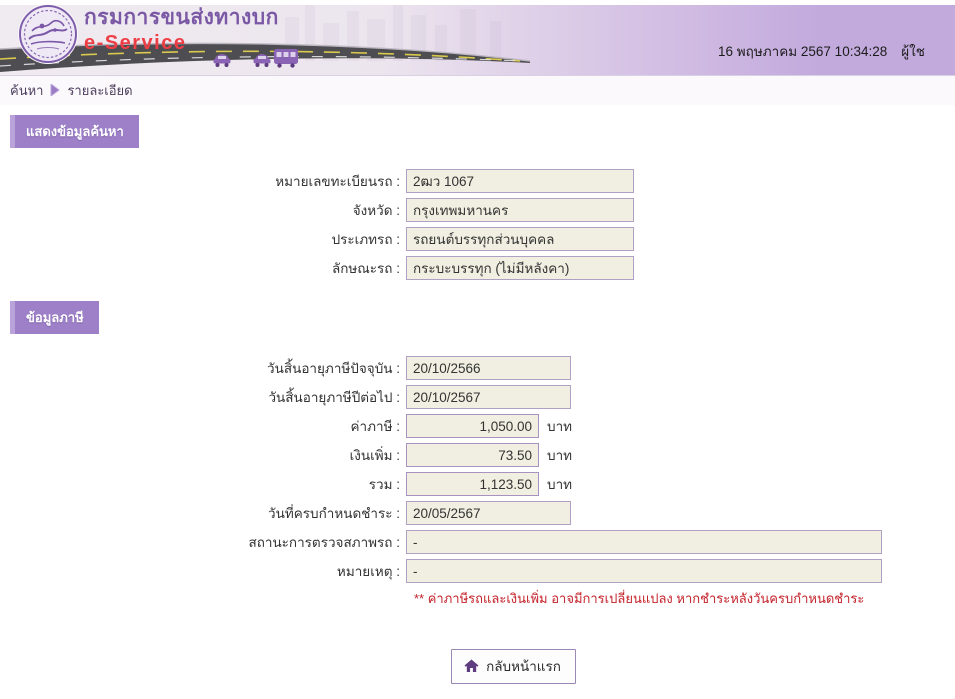  What do you see at coordinates (135, 43) in the screenshot?
I see `service-name: e-Service` at bounding box center [135, 43].